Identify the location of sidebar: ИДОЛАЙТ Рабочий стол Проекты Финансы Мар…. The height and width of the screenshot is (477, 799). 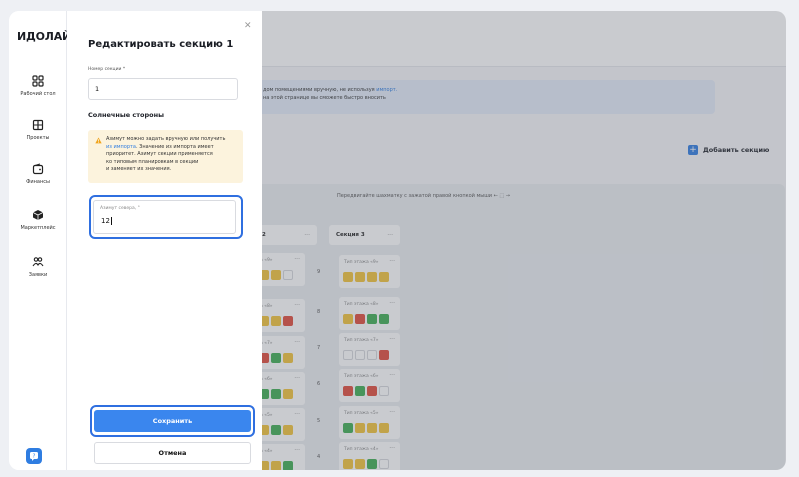
(44, 240).